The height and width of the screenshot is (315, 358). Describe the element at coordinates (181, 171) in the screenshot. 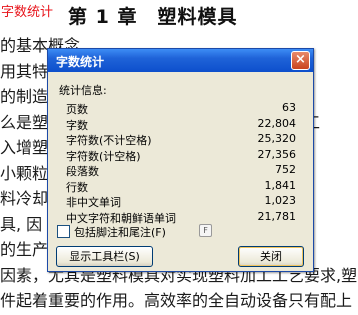

I see `stat-row: 段落数 752` at that location.